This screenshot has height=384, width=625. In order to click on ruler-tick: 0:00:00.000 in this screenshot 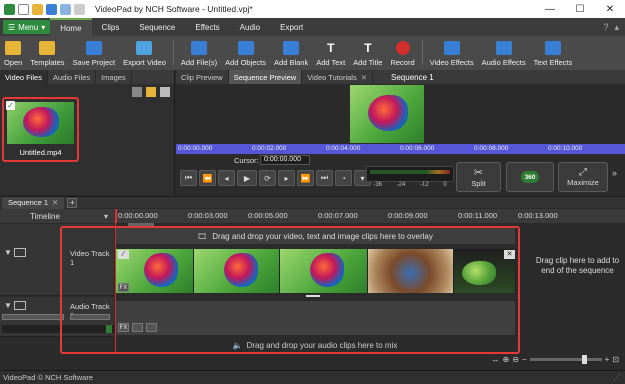, I will do `click(195, 148)`.